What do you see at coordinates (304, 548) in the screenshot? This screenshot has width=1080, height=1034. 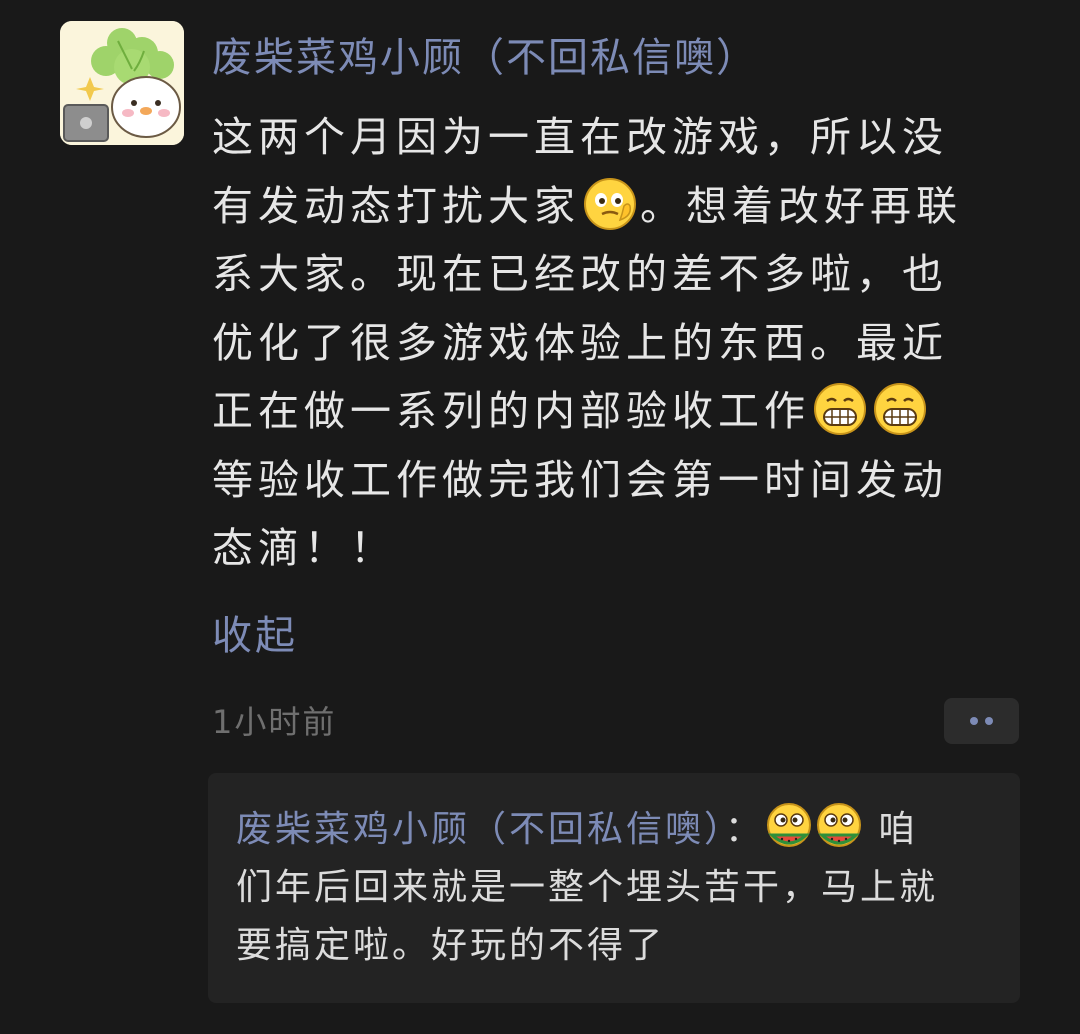 I see `post-body-line: 态滴！！` at bounding box center [304, 548].